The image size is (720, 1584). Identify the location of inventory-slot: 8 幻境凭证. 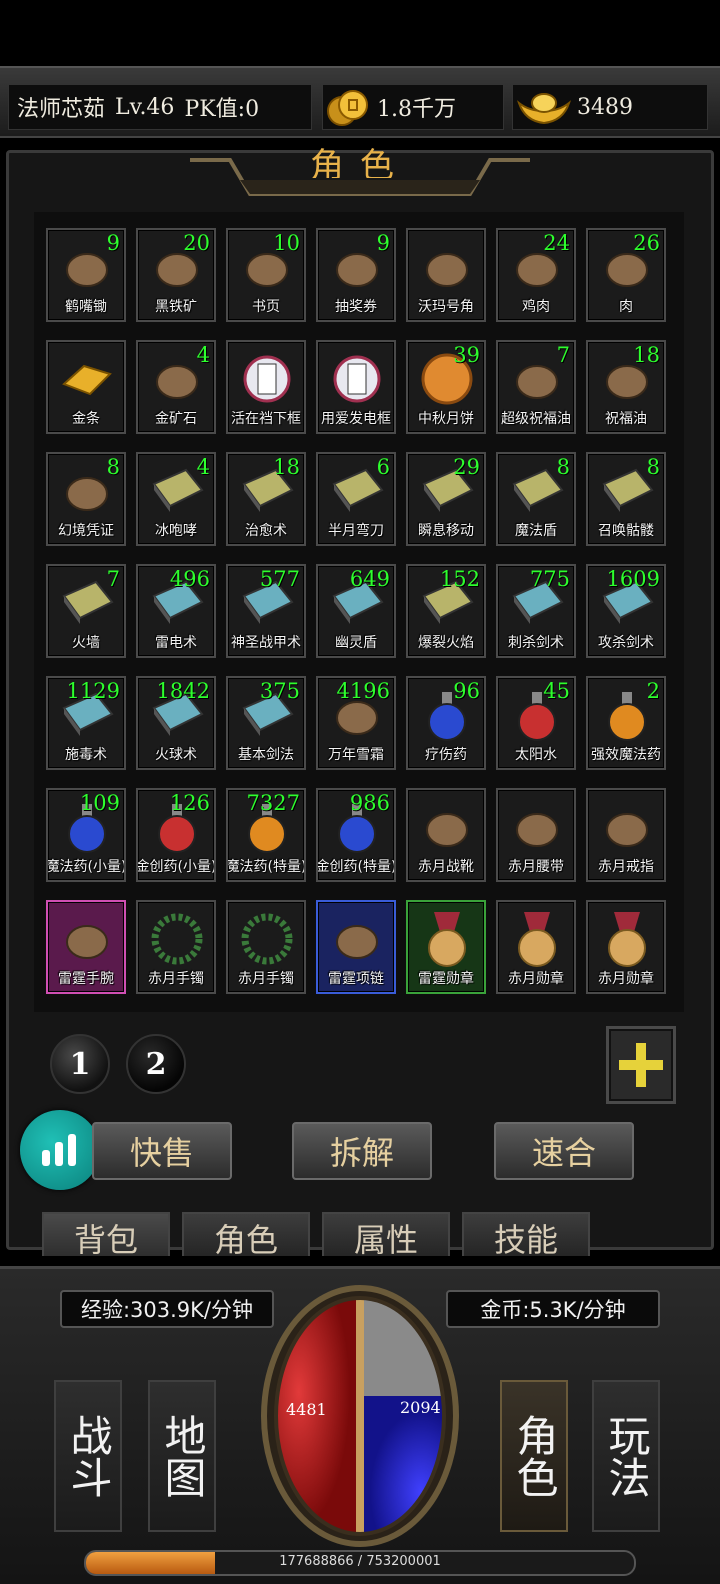
(86, 499).